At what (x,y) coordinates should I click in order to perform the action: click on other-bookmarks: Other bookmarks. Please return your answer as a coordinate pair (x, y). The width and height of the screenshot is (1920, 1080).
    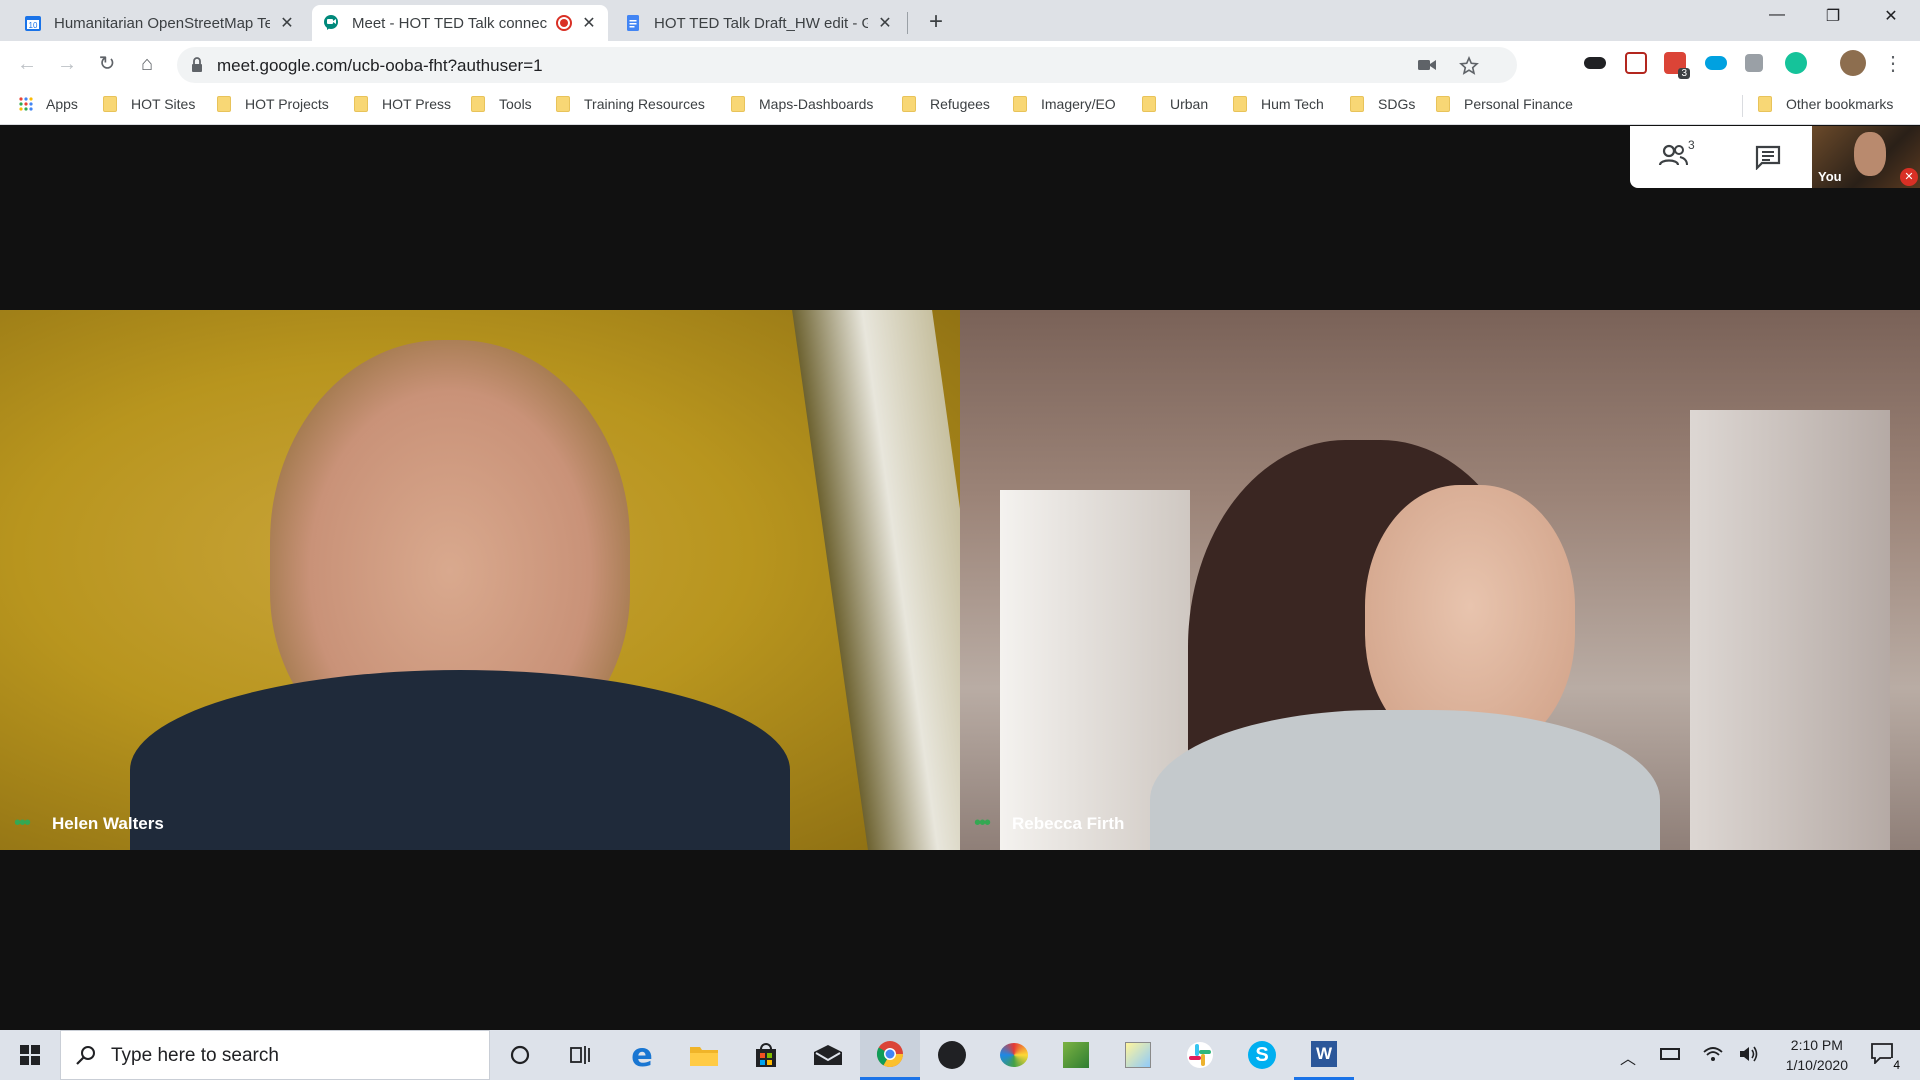
    Looking at the image, I should click on (1825, 104).